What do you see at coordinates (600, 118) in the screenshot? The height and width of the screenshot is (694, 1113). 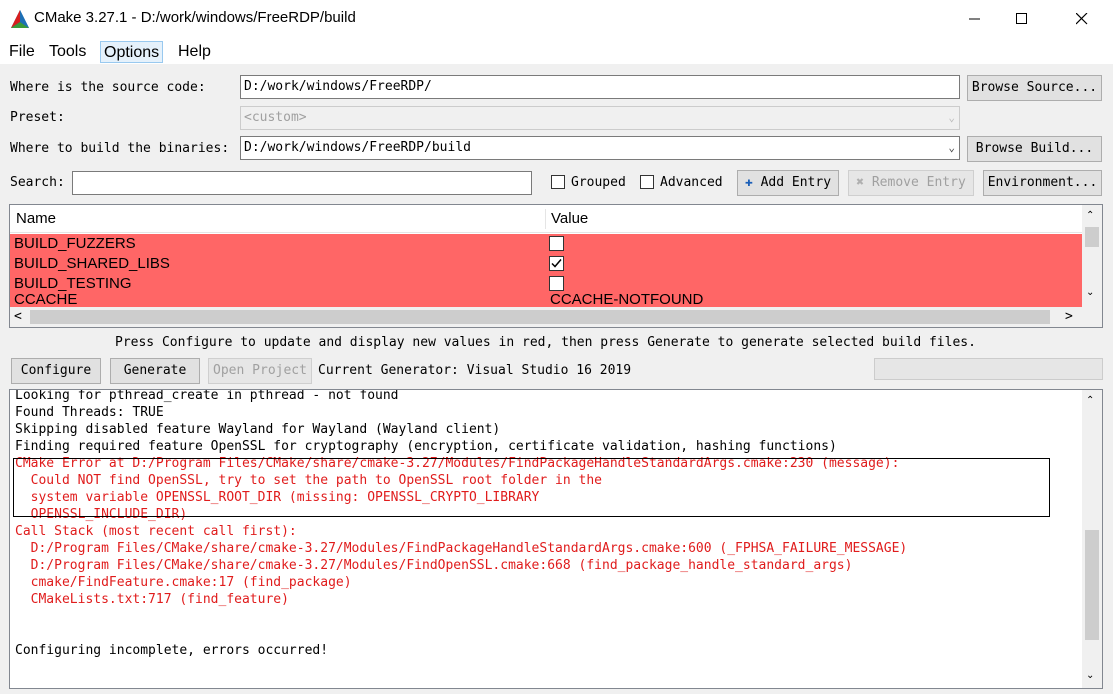 I see `preset-select: <custom> ⌄` at bounding box center [600, 118].